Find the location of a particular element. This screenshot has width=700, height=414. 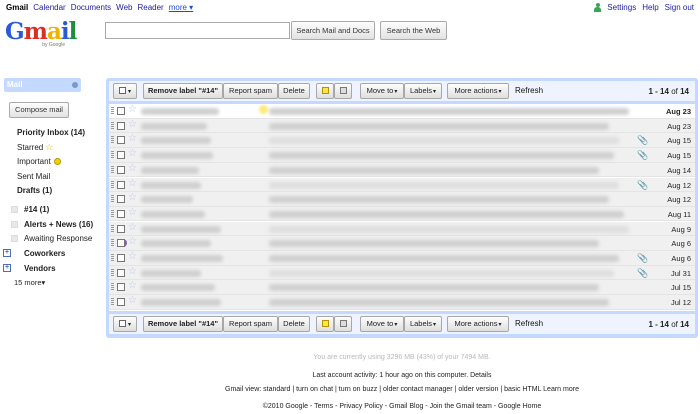

table-row: ☆ Jul 12 is located at coordinates (402, 302).